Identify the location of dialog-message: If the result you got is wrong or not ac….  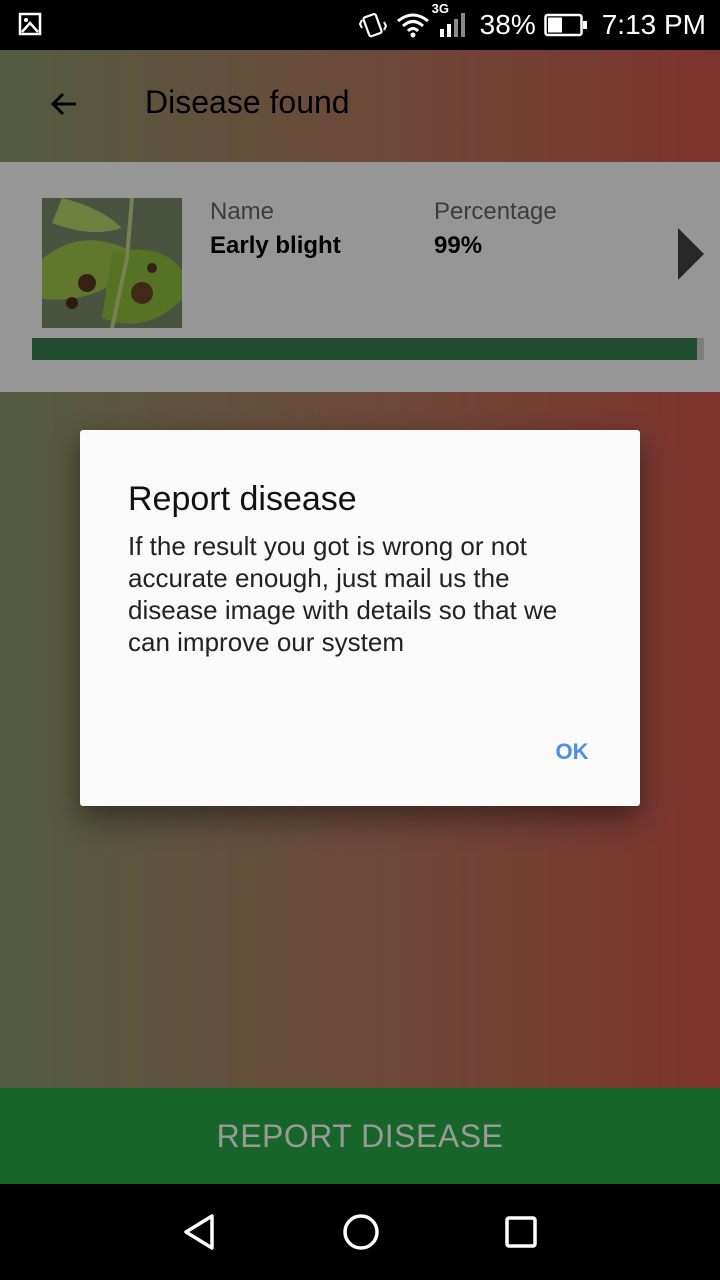
(343, 594).